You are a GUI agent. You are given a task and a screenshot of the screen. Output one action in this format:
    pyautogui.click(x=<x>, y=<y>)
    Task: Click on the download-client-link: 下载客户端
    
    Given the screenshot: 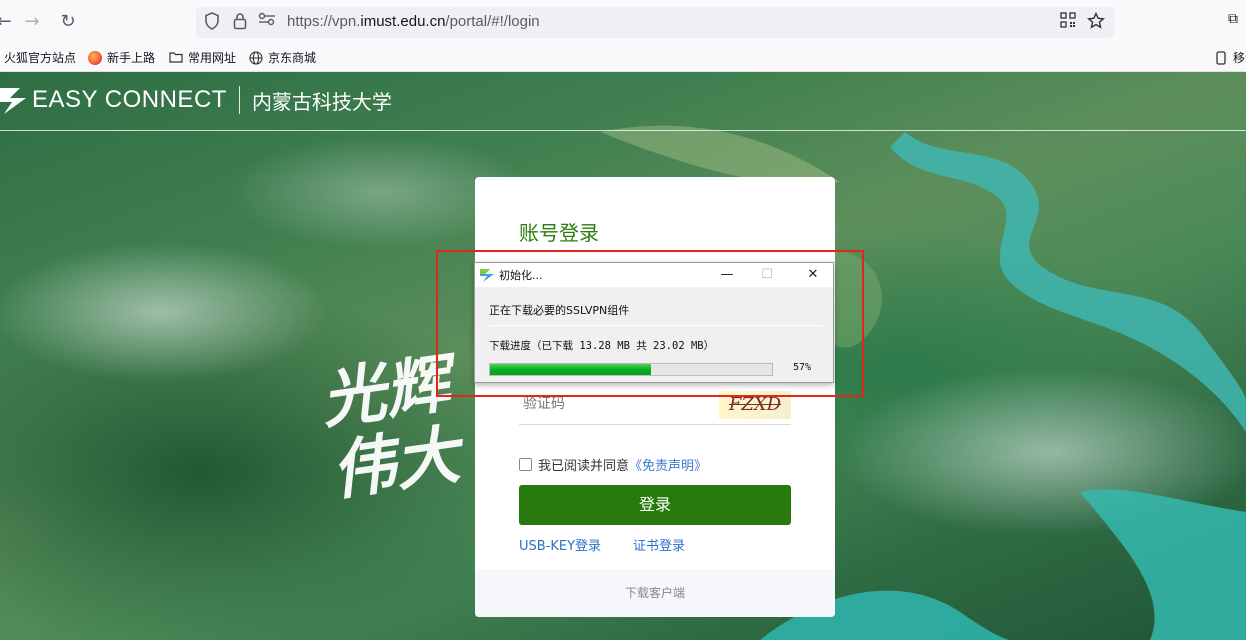 What is the action you would take?
    pyautogui.click(x=655, y=593)
    